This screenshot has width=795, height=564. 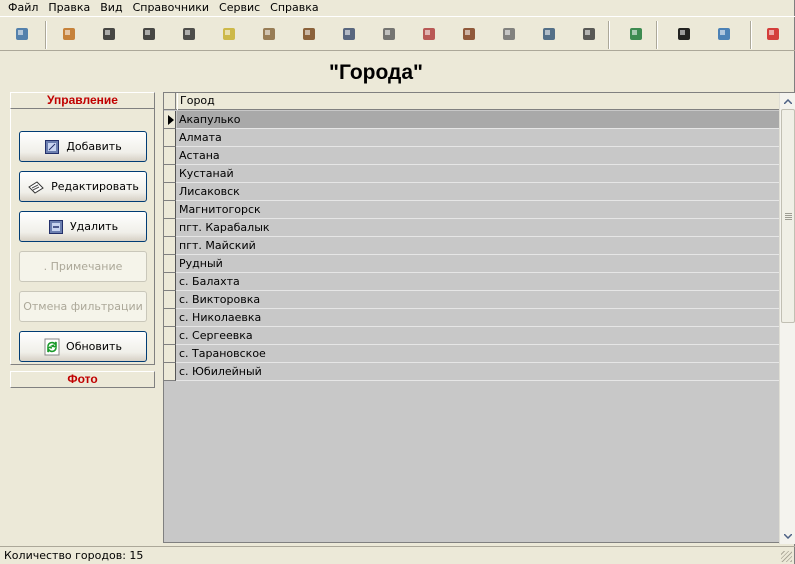 I want to click on menu-directories: Справочники, so click(x=171, y=7).